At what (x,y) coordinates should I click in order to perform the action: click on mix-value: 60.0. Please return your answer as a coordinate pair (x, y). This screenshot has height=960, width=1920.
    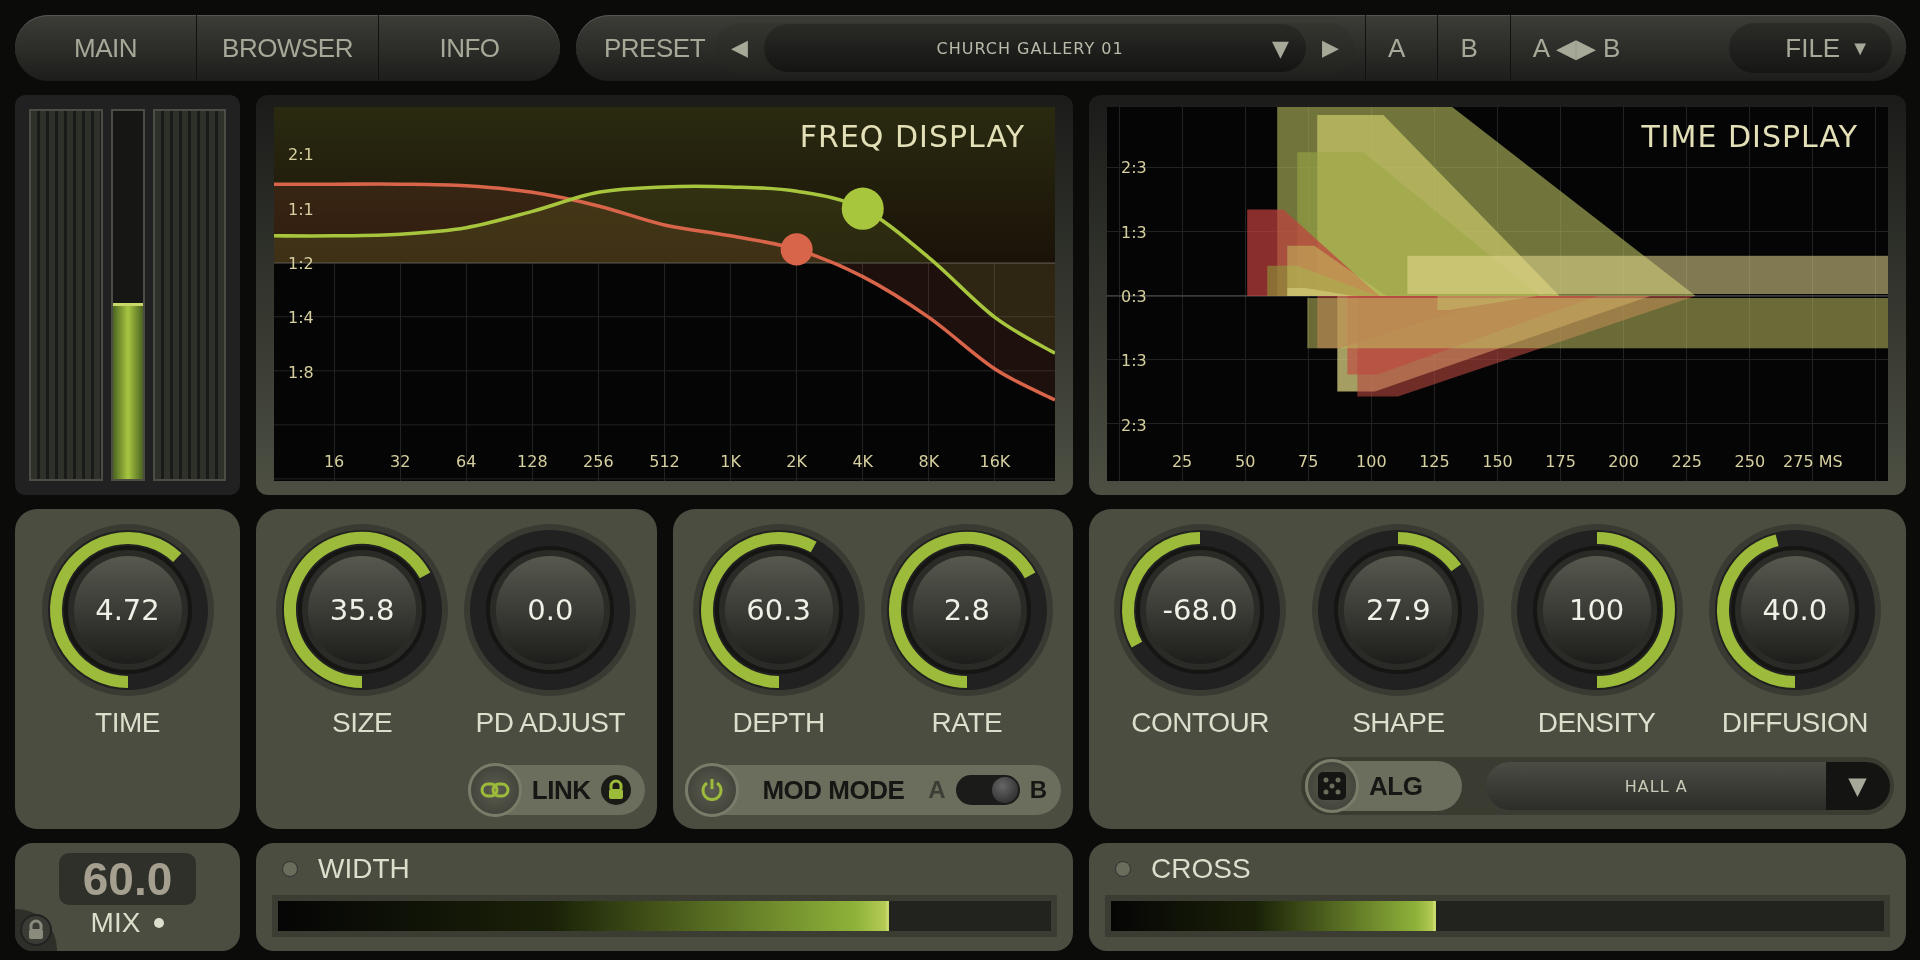
    Looking at the image, I should click on (127, 879).